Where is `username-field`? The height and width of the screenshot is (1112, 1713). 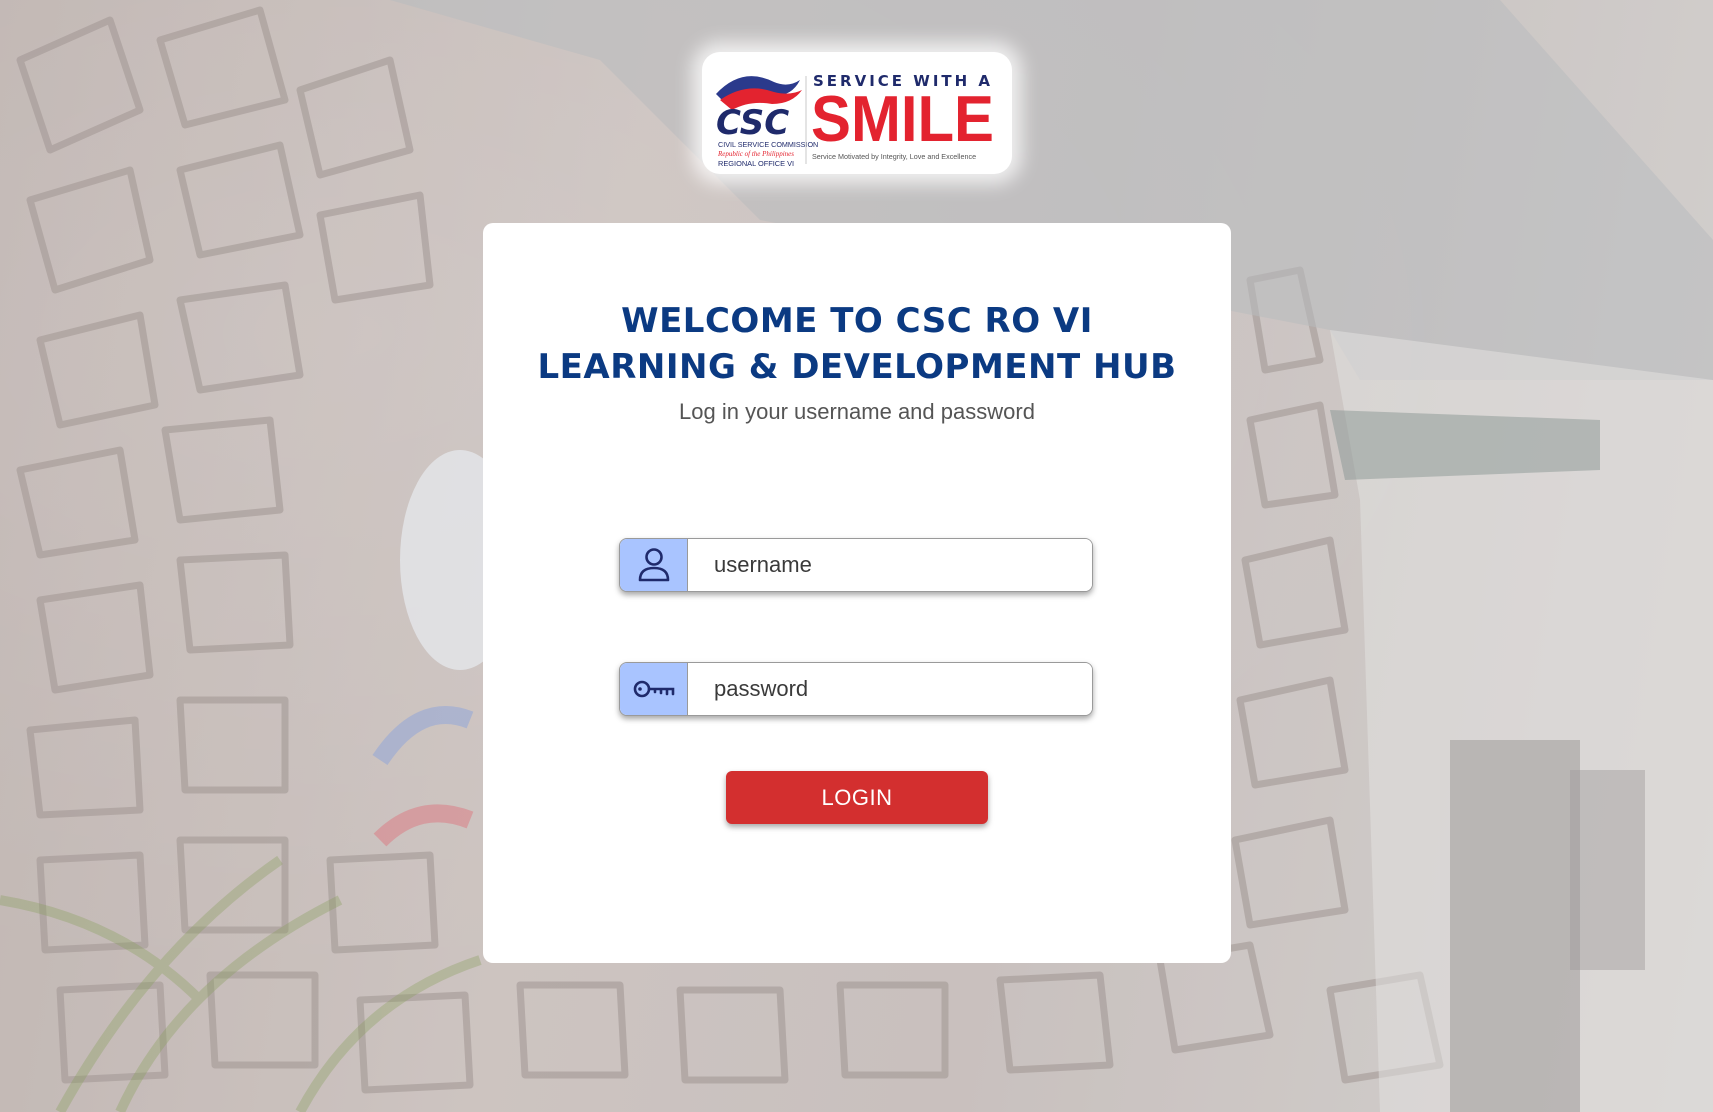 username-field is located at coordinates (856, 565).